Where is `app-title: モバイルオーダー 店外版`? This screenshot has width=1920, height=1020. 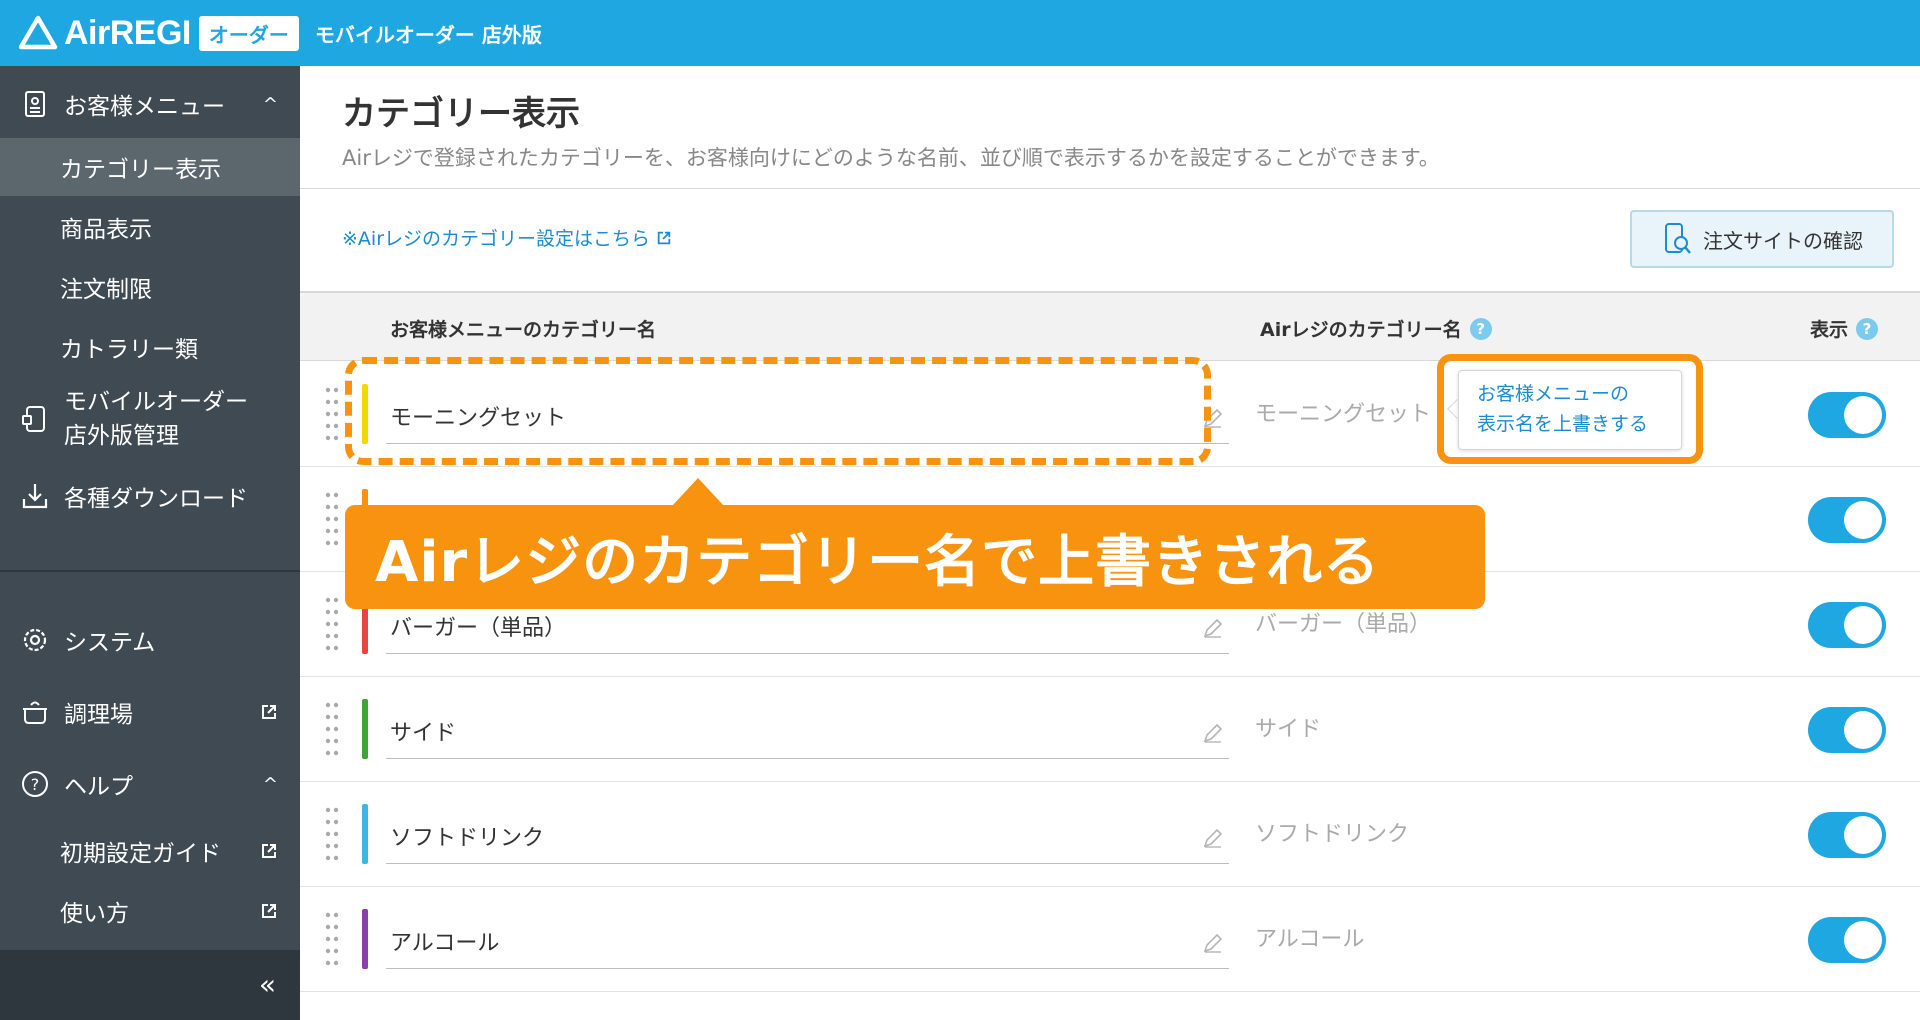 app-title: モバイルオーダー 店外版 is located at coordinates (428, 34).